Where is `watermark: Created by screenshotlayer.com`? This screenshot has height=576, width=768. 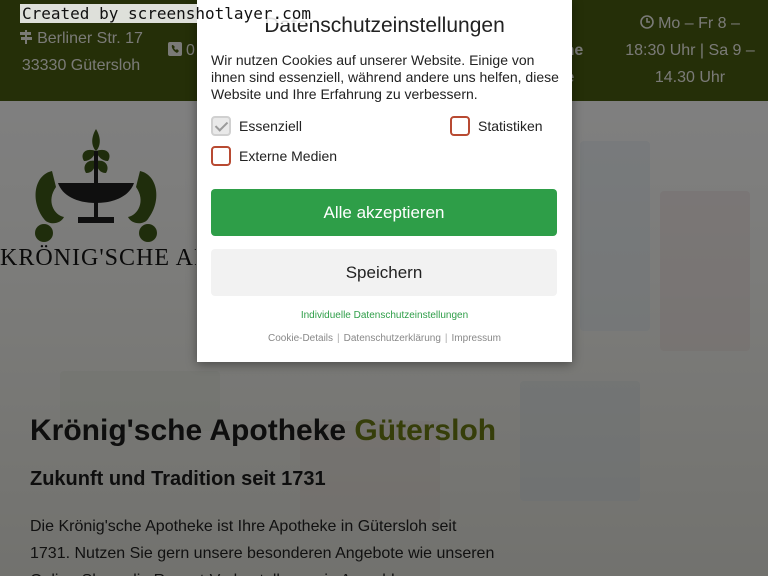
watermark: Created by screenshotlayer.com is located at coordinates (166, 13).